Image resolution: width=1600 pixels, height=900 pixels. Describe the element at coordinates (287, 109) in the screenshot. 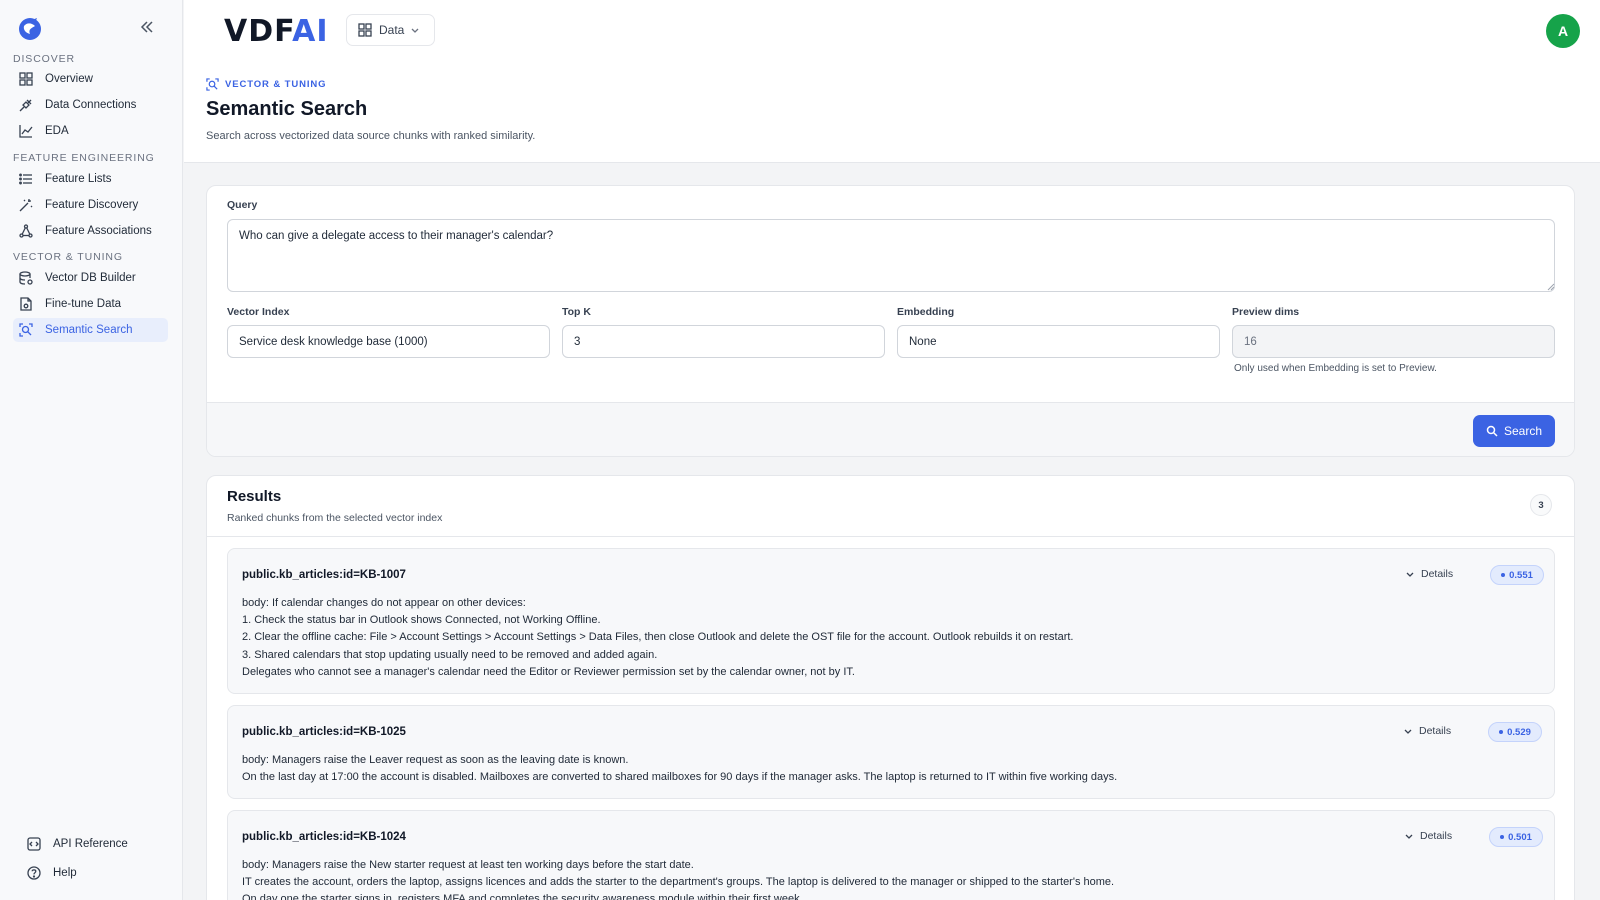

I see `page-title: Semantic Search` at that location.